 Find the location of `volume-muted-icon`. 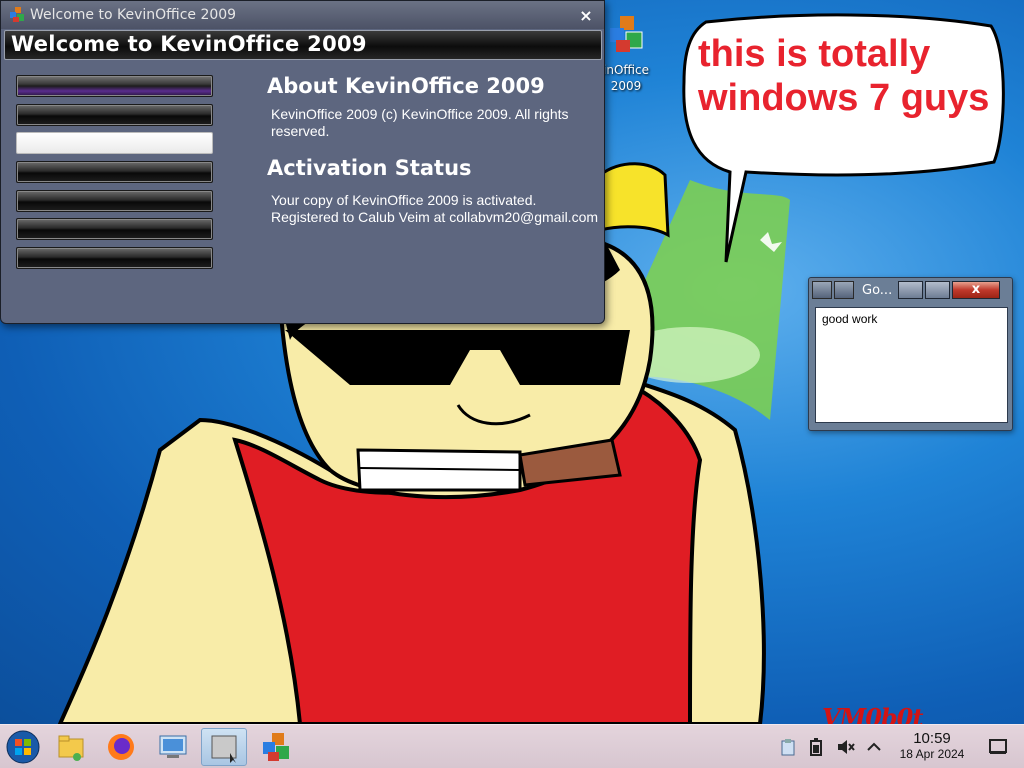

volume-muted-icon is located at coordinates (846, 747).